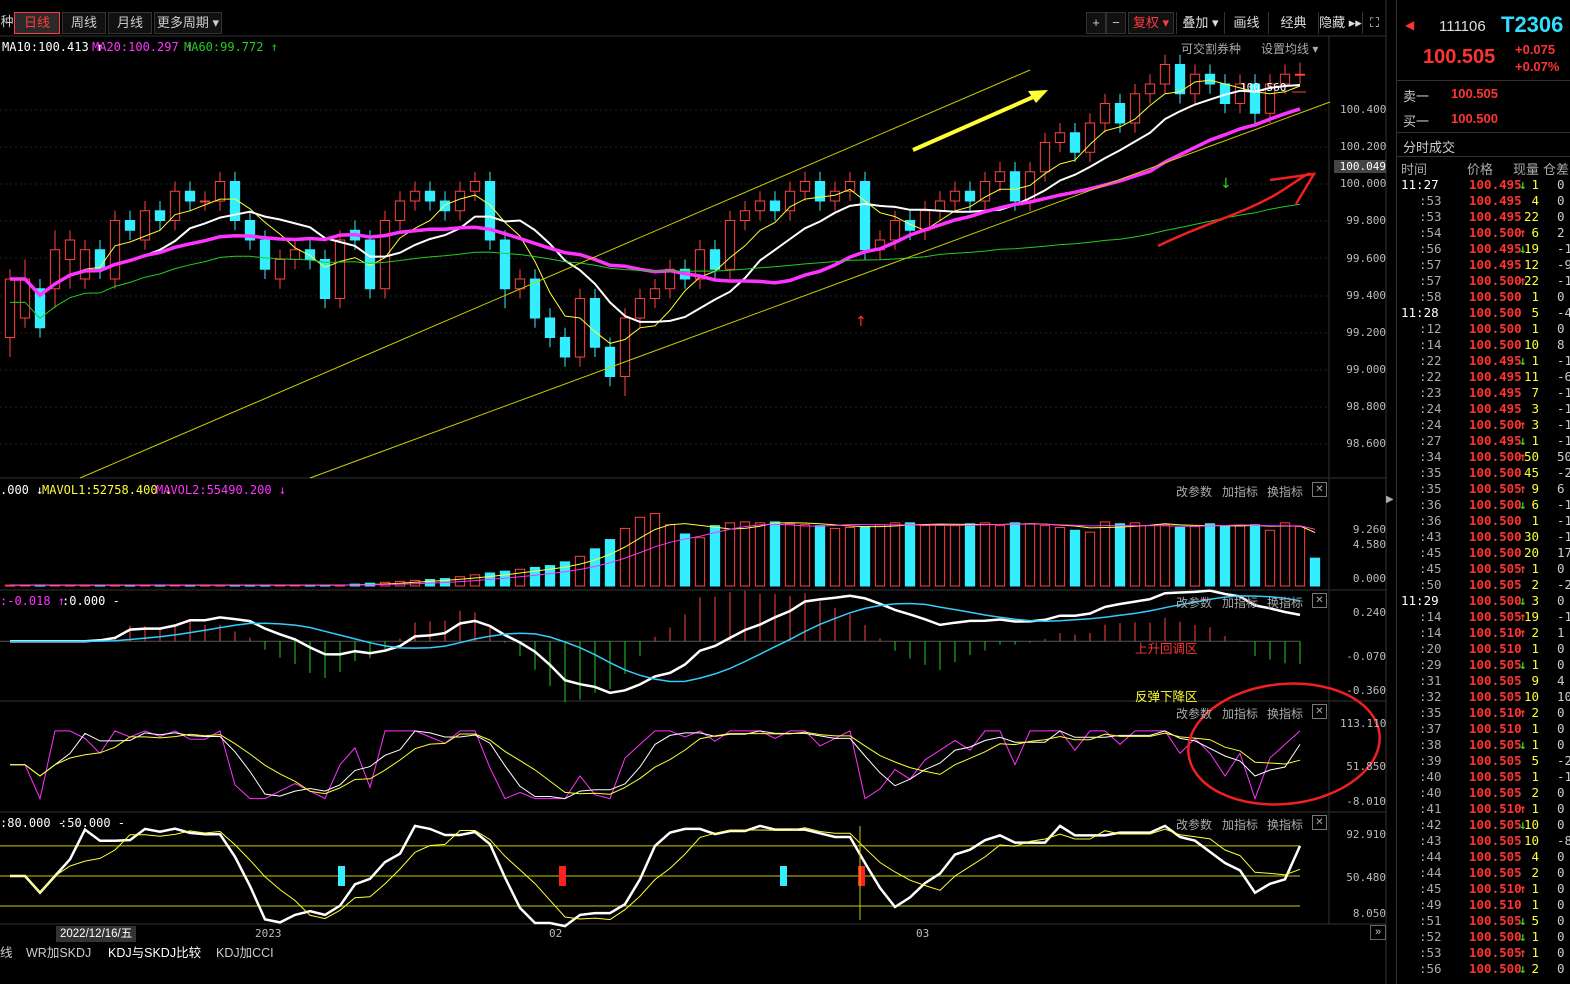 Image resolution: width=1570 pixels, height=984 pixels. What do you see at coordinates (1166, 697) in the screenshot?
I see `rebound-decline-zone-label: 反弹下降区` at bounding box center [1166, 697].